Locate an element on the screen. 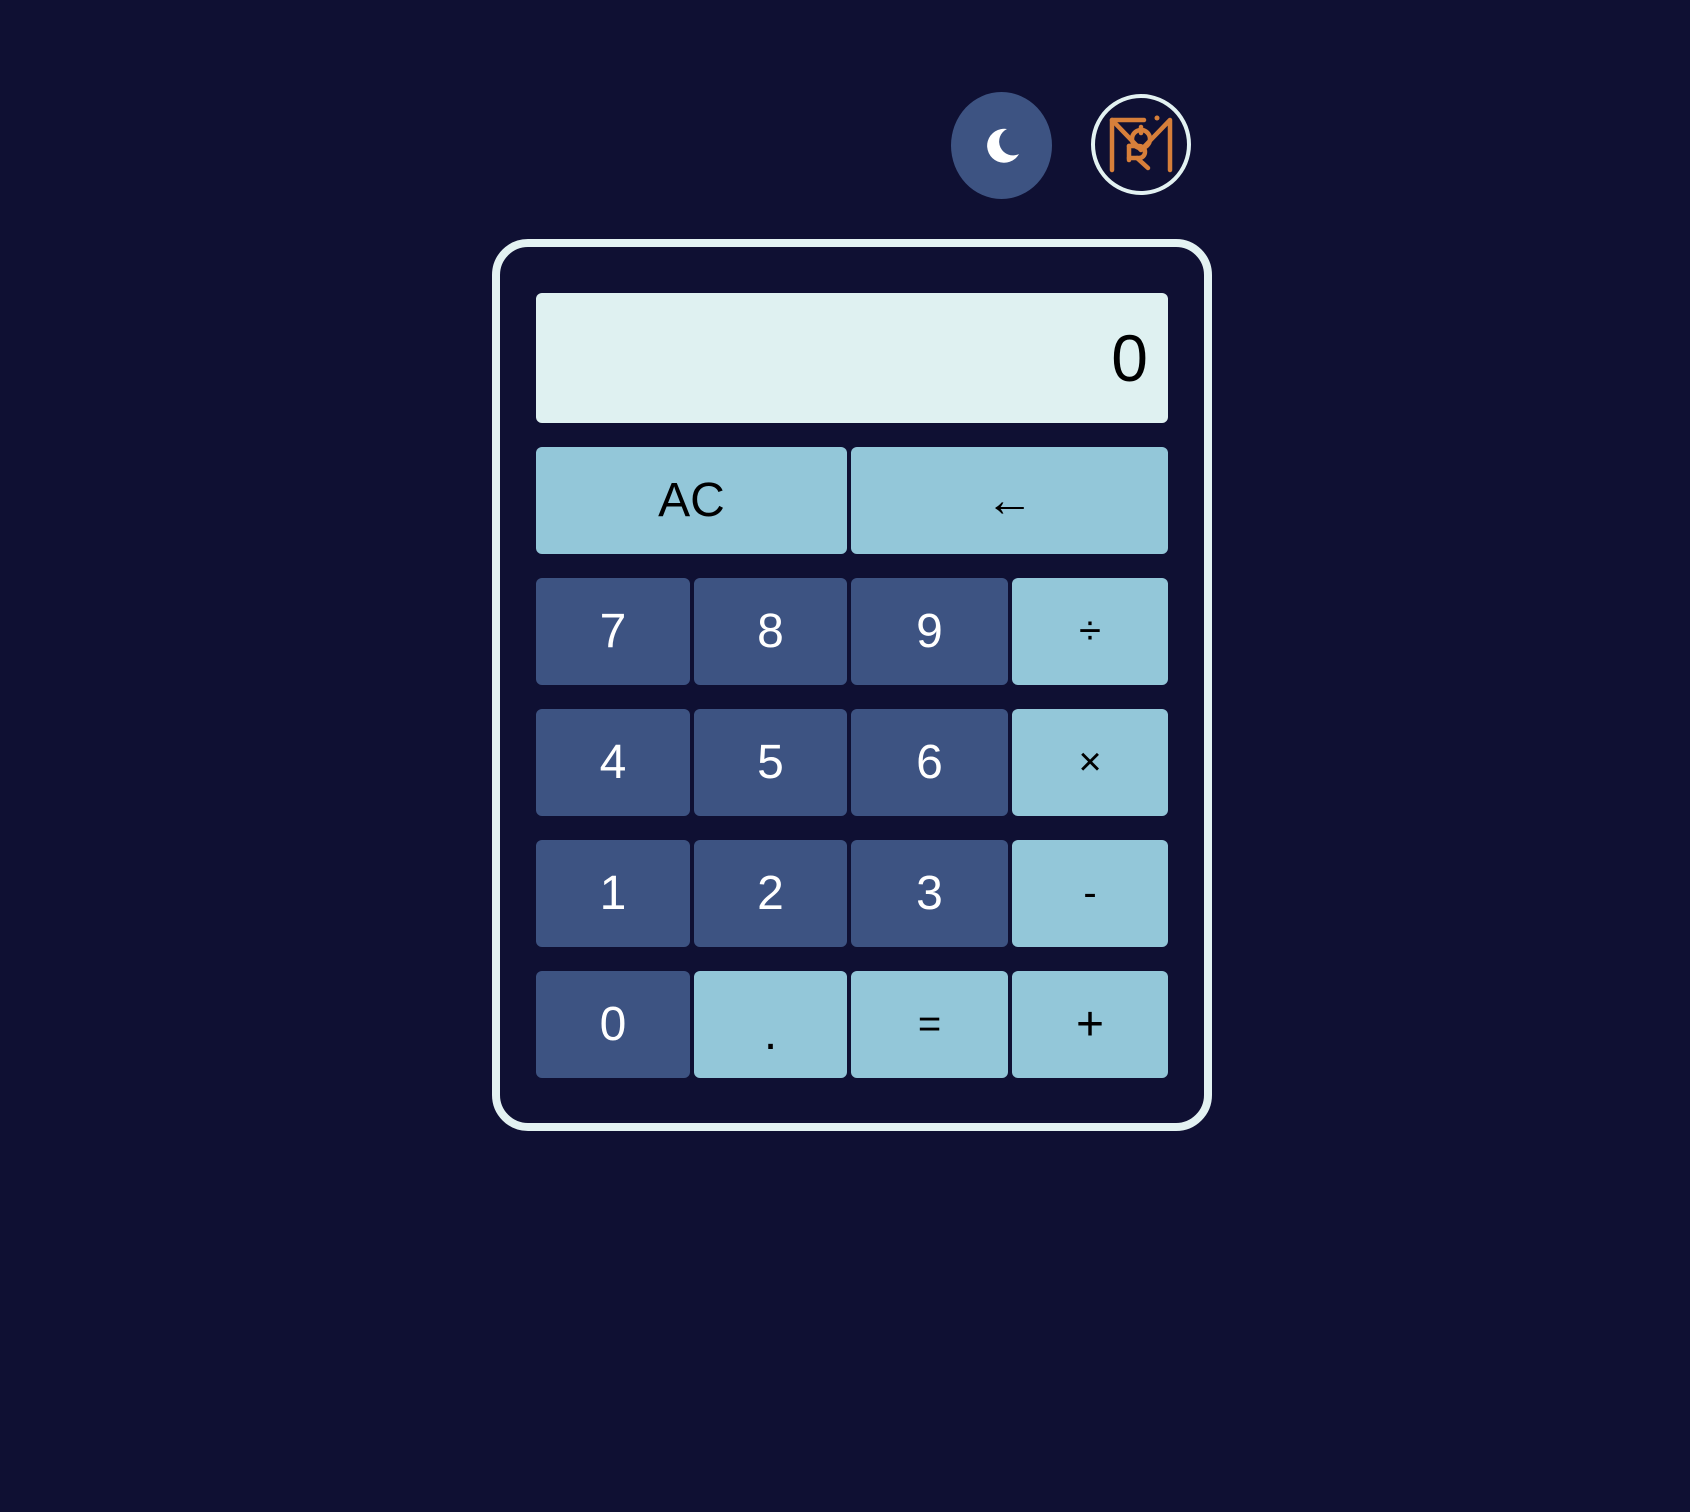  digit-9-button: 9 is located at coordinates (929, 631).